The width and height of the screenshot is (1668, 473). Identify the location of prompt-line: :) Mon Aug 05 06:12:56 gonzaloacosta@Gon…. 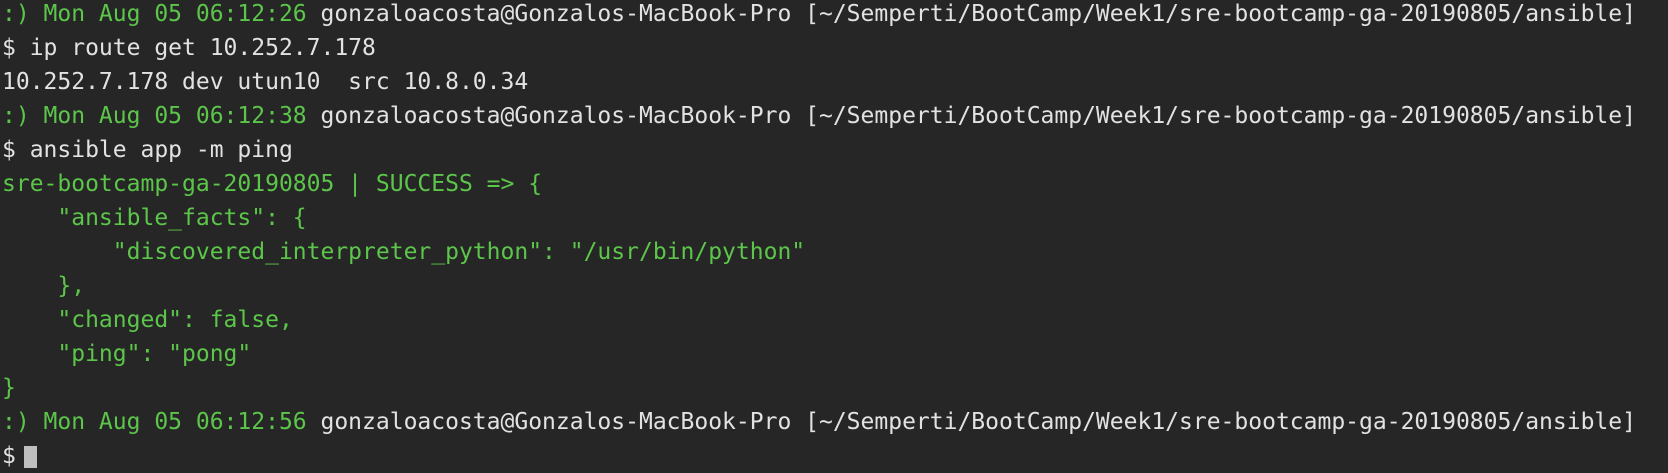
(835, 422).